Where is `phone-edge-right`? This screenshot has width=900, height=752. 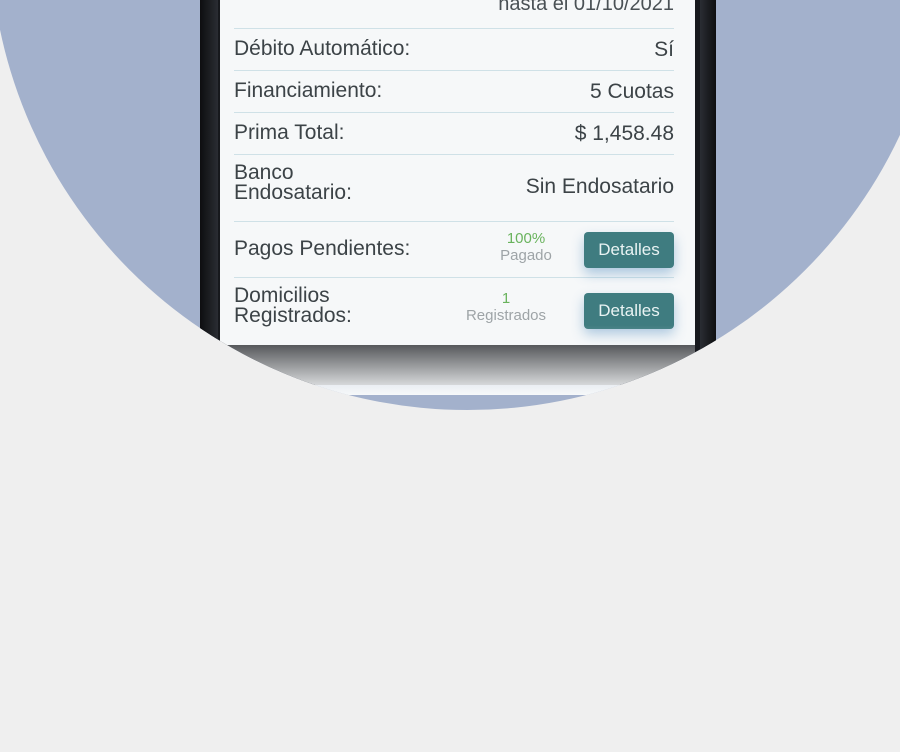
phone-edge-right is located at coordinates (708, 192).